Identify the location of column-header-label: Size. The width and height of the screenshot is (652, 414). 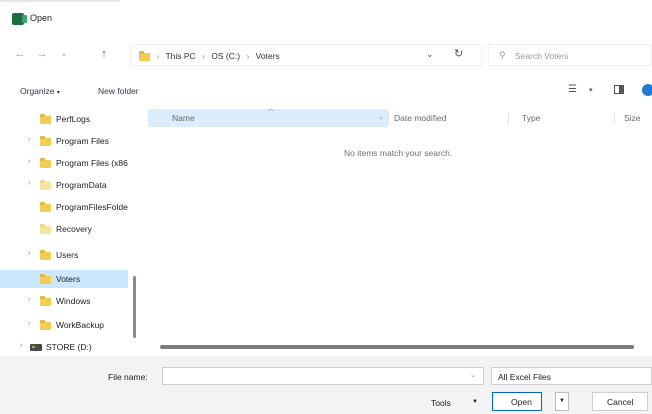
(632, 118).